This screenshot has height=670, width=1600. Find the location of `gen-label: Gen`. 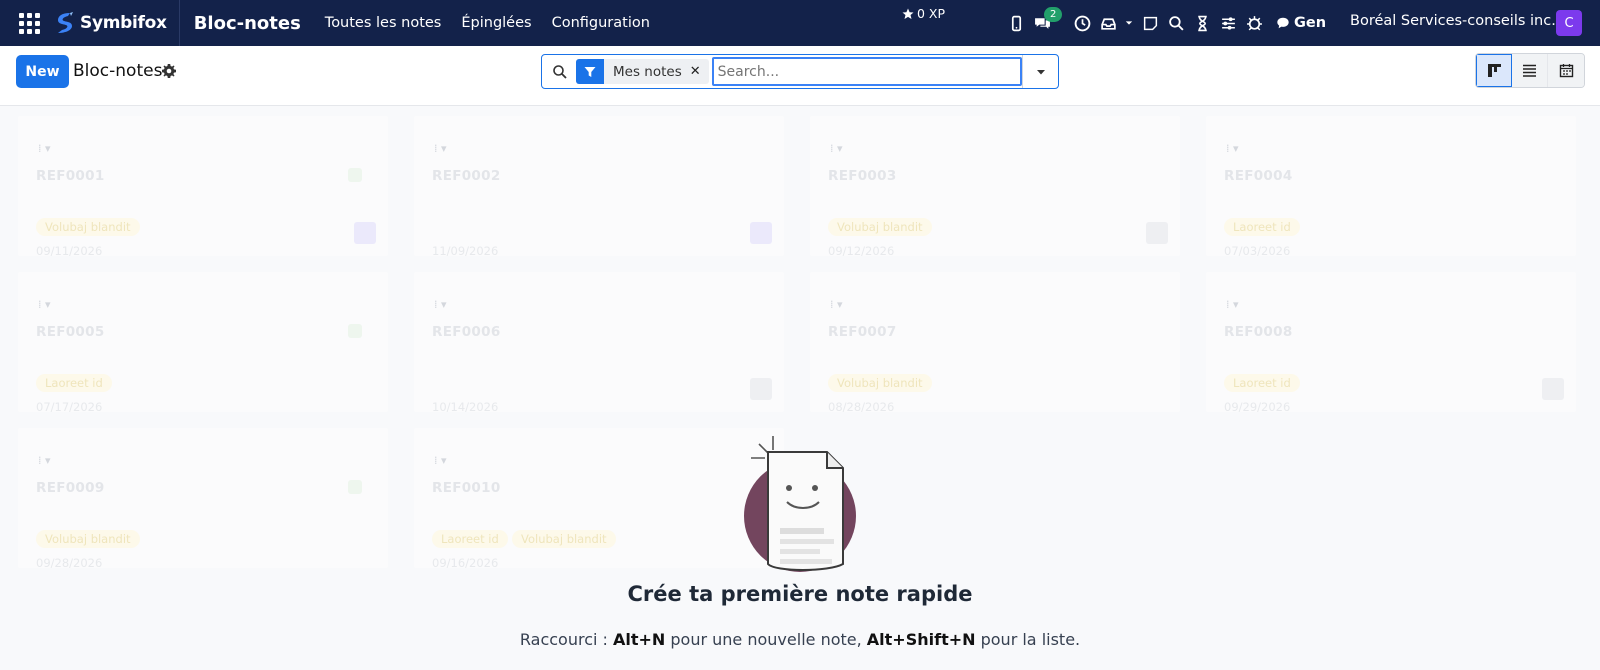

gen-label: Gen is located at coordinates (1310, 23).